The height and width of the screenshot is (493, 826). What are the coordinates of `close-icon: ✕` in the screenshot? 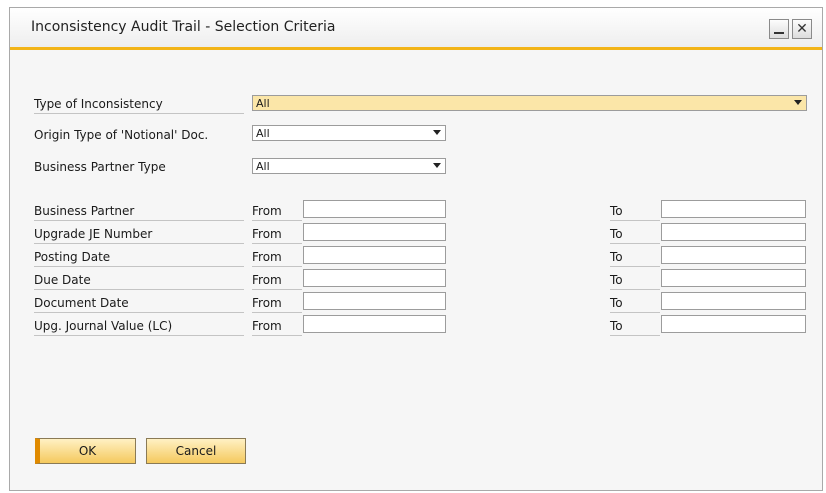 It's located at (802, 29).